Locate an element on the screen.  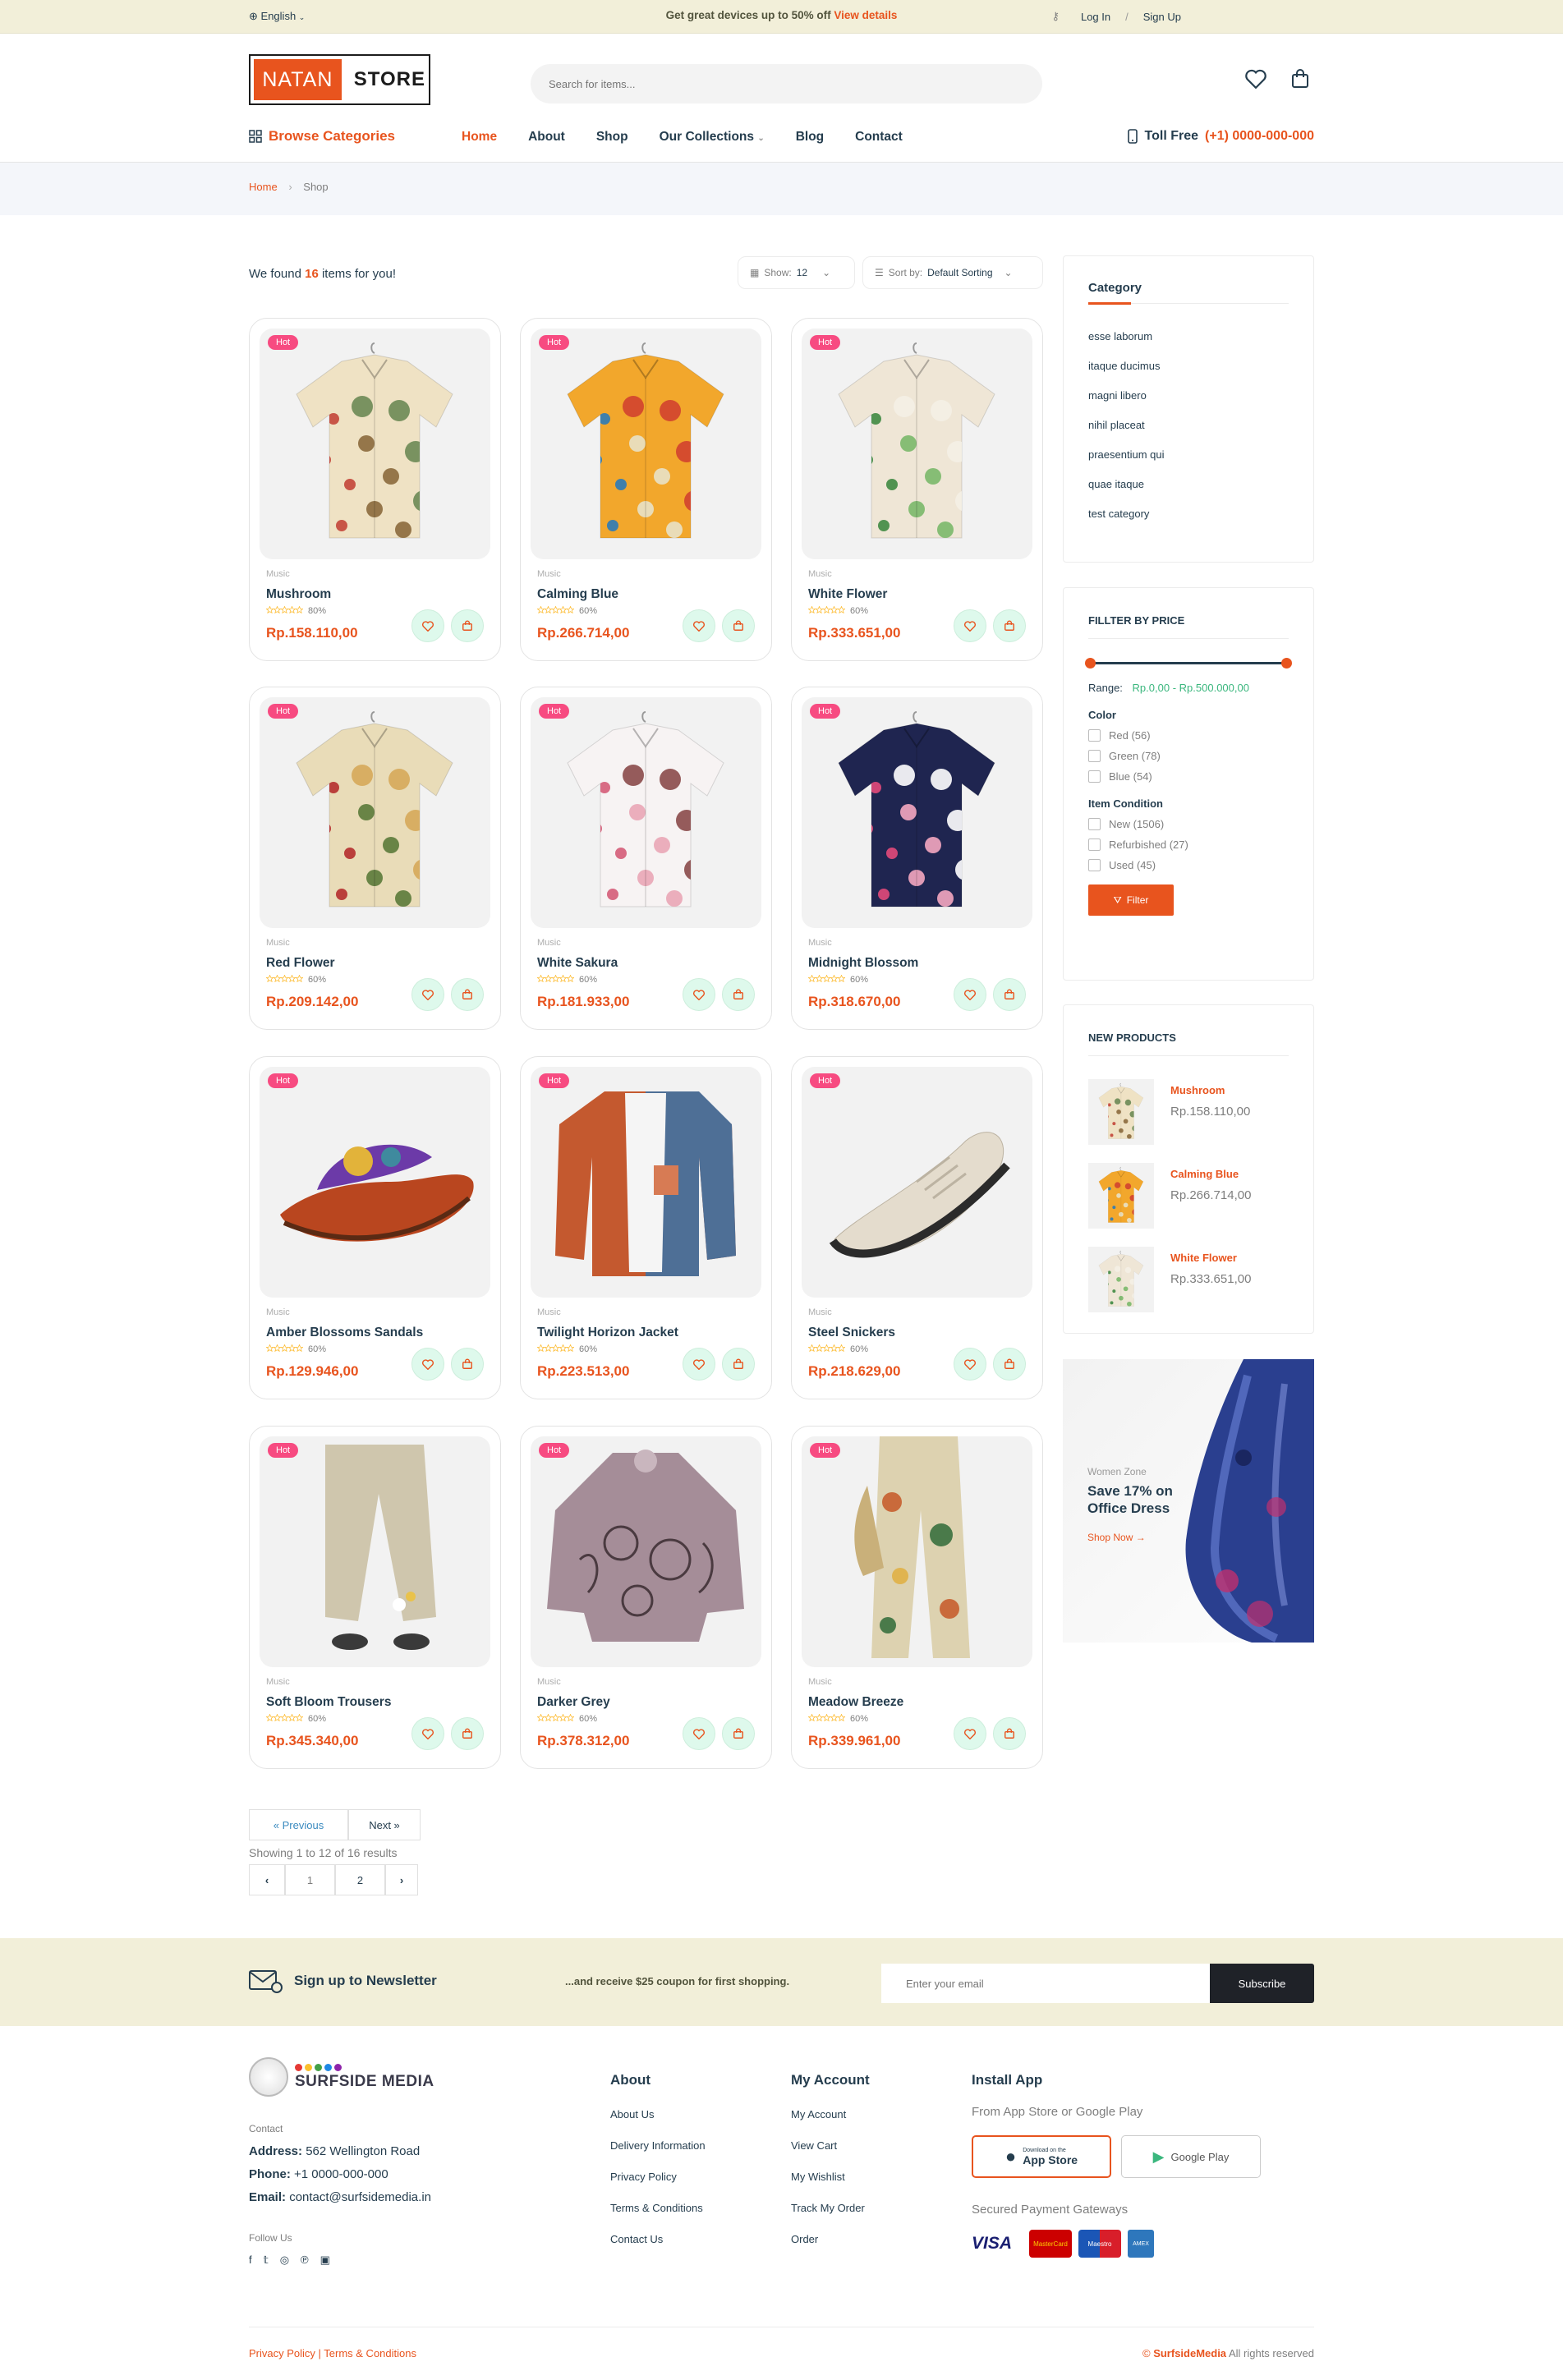
new-product-name: Mushroom is located at coordinates (1210, 1090).